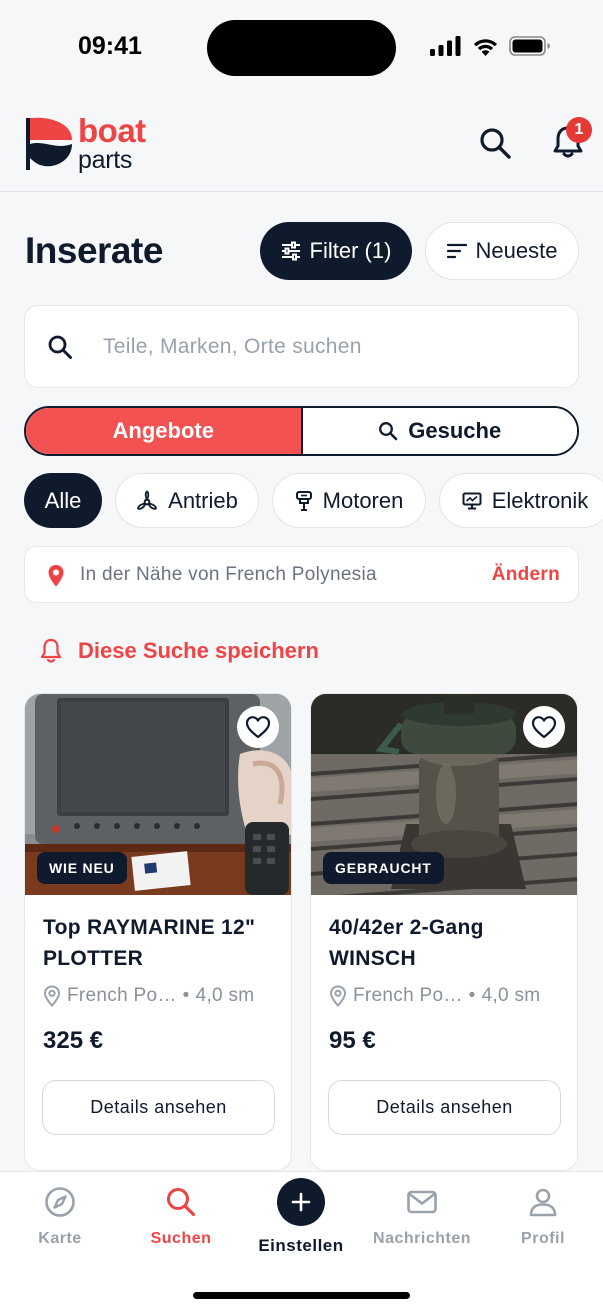 The width and height of the screenshot is (603, 1311). What do you see at coordinates (112, 130) in the screenshot?
I see `logo-text-boat: boat` at bounding box center [112, 130].